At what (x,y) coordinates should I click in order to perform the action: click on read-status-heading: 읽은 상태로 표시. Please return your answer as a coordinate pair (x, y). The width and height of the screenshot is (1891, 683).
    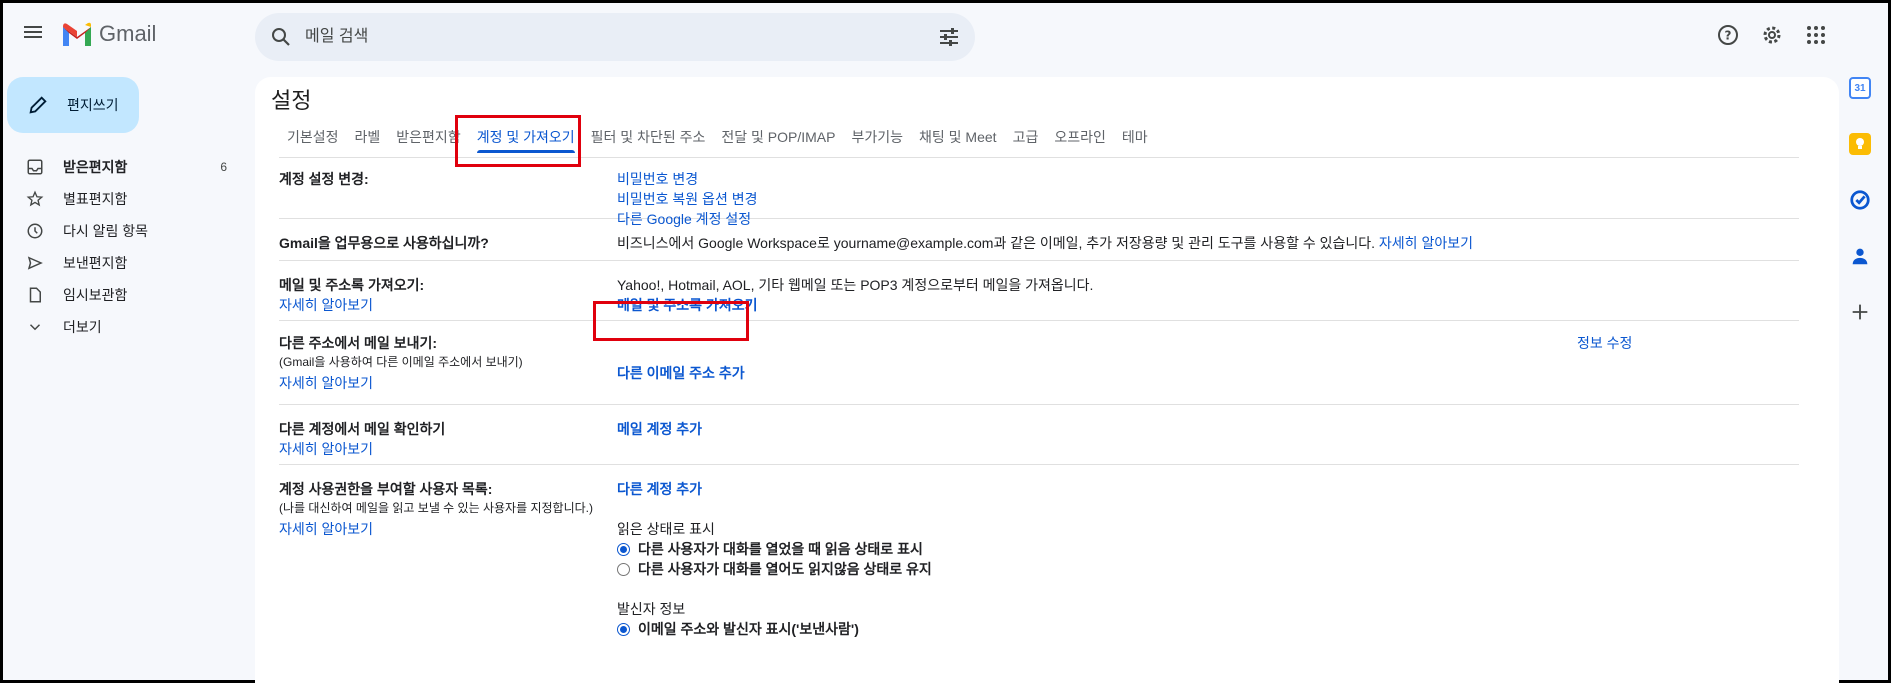
    Looking at the image, I should click on (666, 529).